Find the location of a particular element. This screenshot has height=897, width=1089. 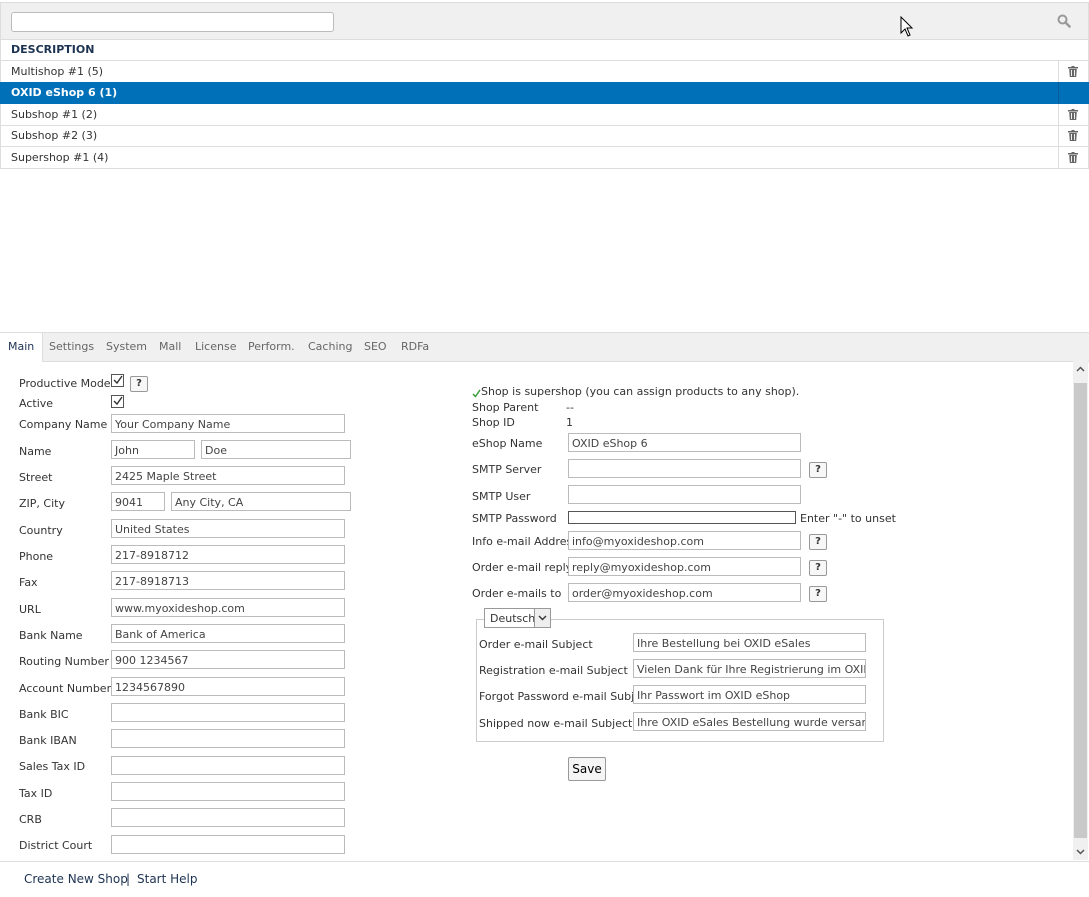

street-input: 2425 Maple Street is located at coordinates (228, 475).